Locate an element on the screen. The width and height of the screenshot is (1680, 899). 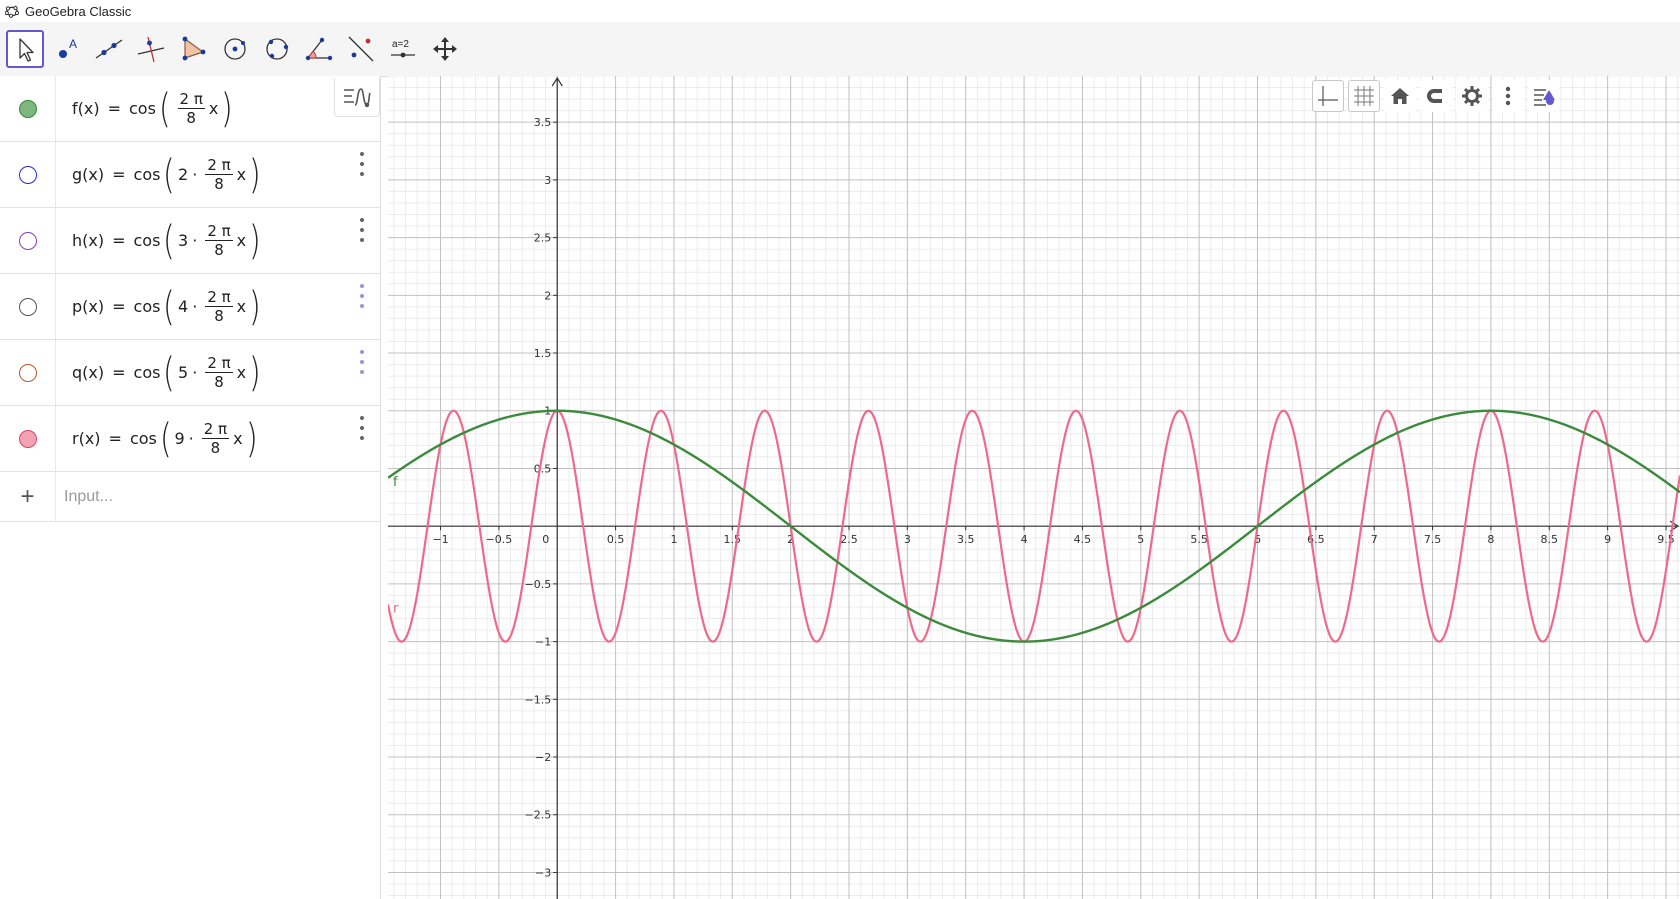
toggle-axes-button is located at coordinates (1328, 96).